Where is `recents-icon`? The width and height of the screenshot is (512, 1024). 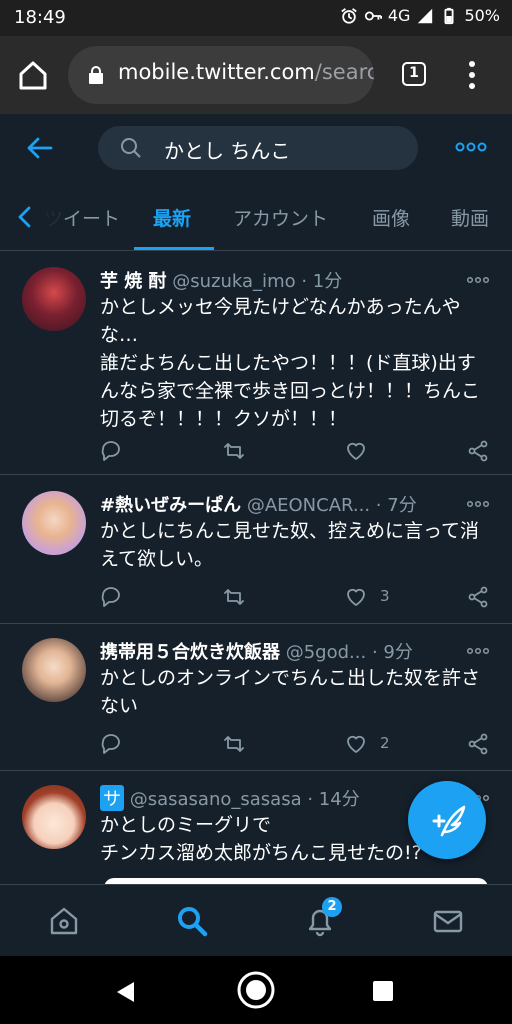
recents-icon is located at coordinates (383, 991).